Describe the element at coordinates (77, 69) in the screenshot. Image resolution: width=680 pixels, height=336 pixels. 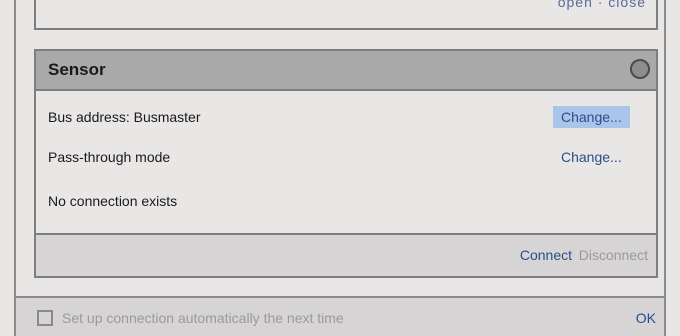
I see `sensor-title: Sensor` at that location.